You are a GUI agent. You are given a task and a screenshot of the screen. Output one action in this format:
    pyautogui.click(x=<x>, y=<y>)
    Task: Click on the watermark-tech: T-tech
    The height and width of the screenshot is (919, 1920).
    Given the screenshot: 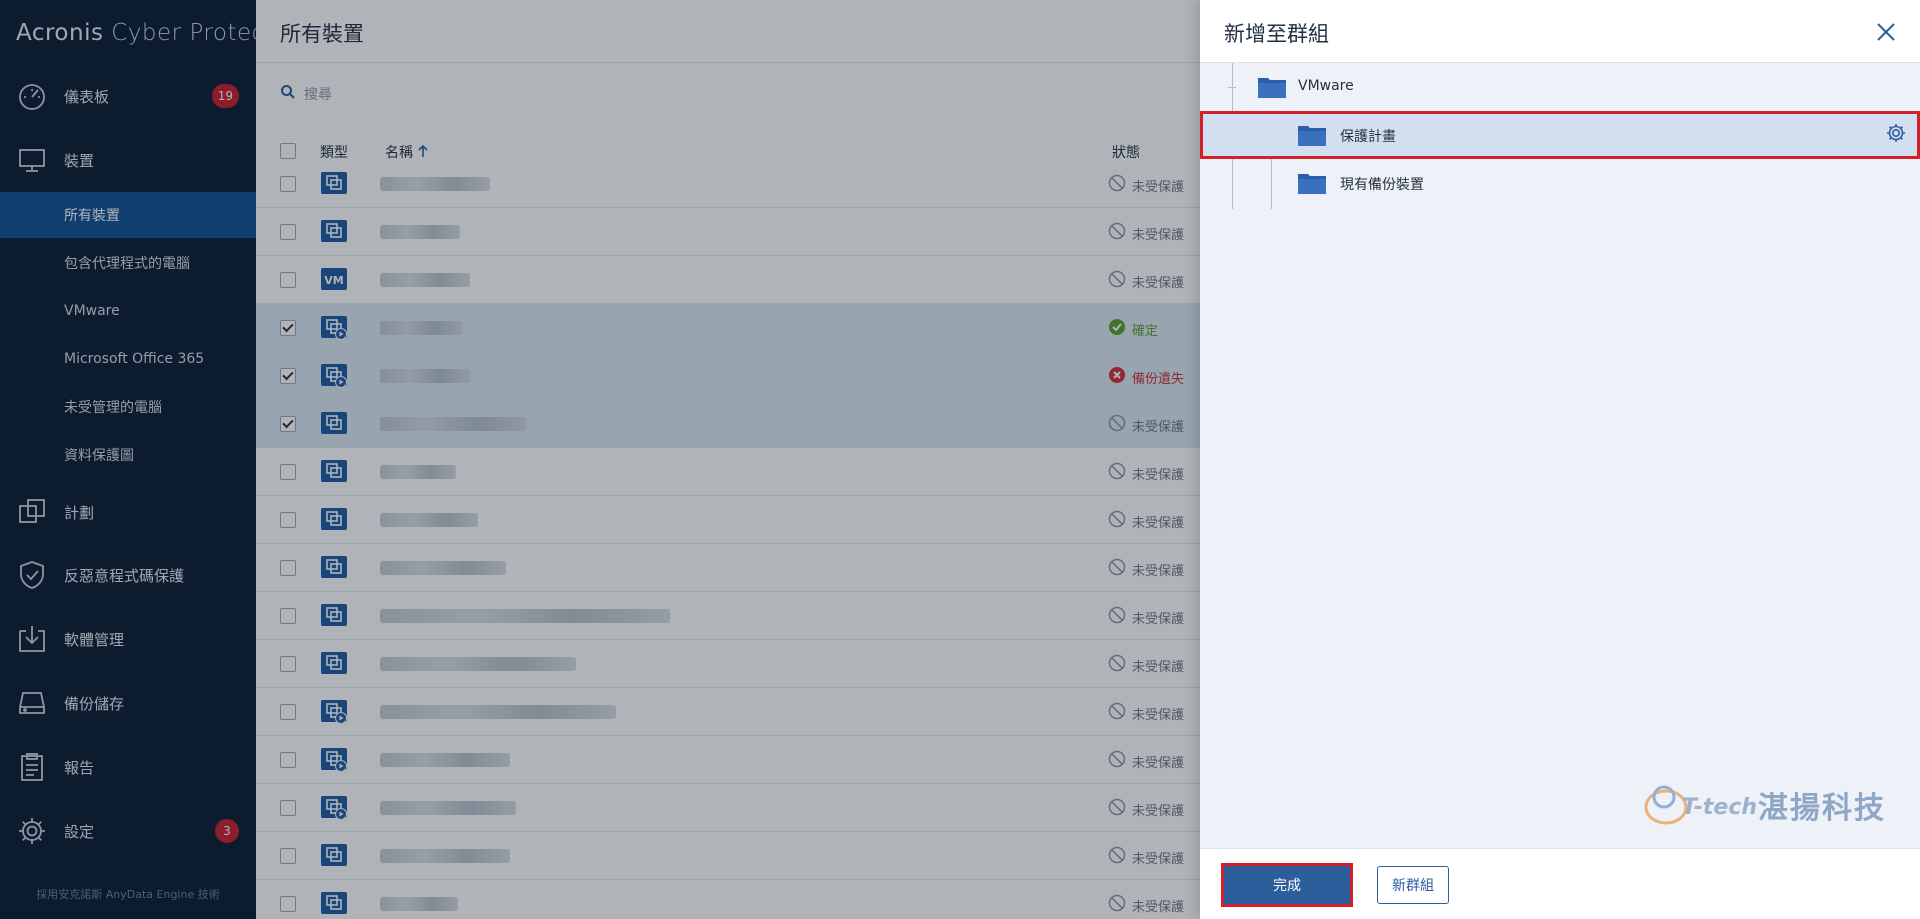 What is the action you would take?
    pyautogui.click(x=1720, y=807)
    